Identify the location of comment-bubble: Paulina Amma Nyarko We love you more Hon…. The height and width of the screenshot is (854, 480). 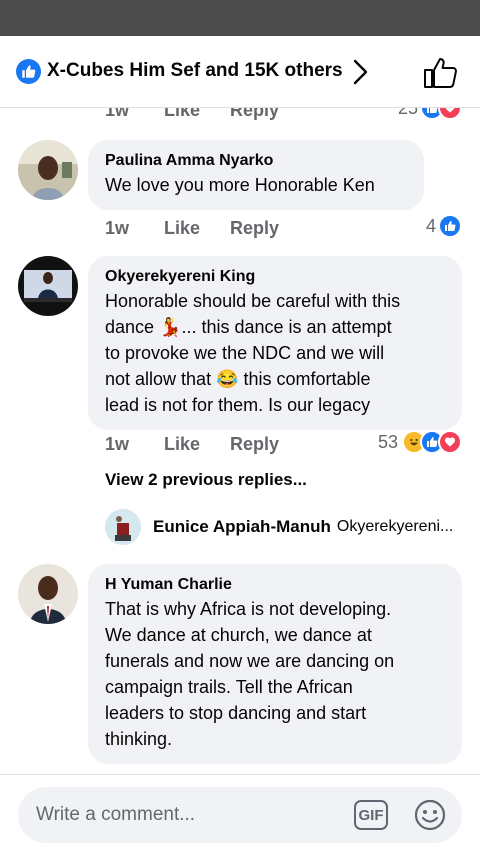
(256, 175).